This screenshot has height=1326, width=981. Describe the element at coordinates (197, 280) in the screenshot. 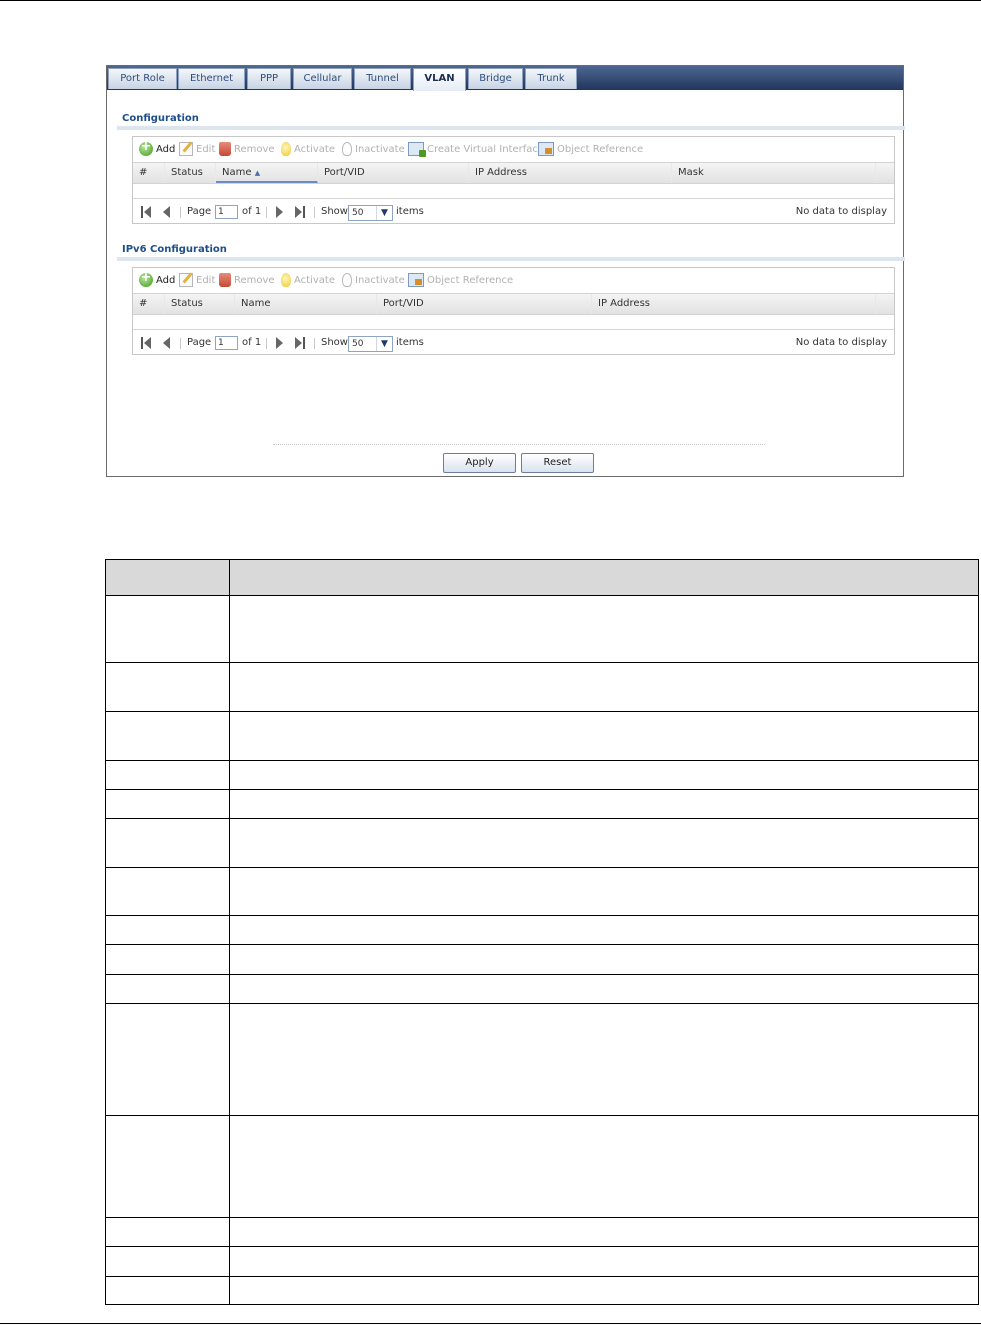

I see `ipv6-edit-button: Edit` at that location.